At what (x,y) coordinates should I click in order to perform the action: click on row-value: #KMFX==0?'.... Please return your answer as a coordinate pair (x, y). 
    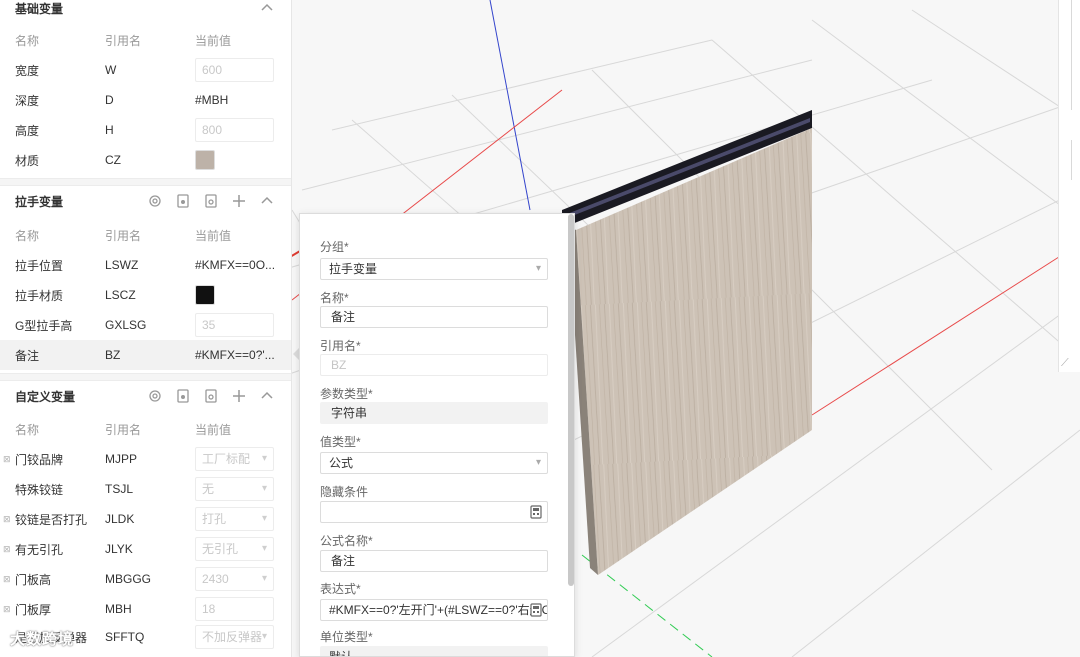
    Looking at the image, I should click on (235, 355).